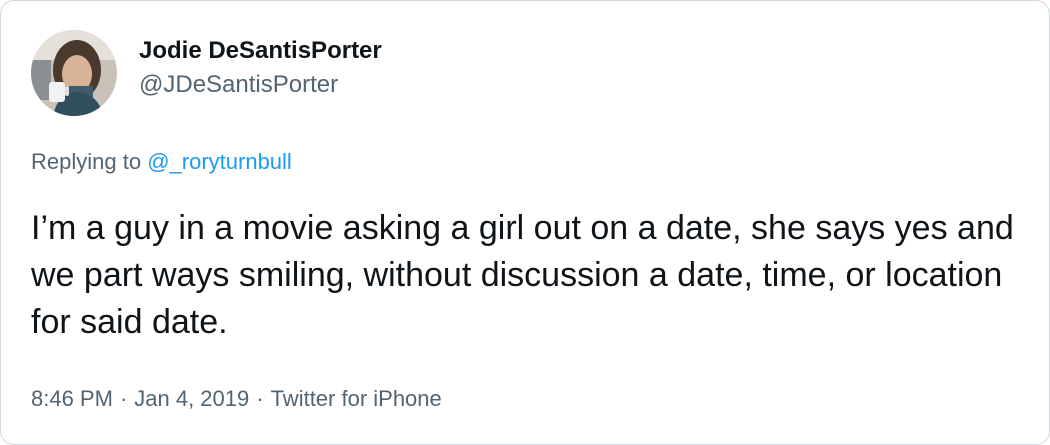 The width and height of the screenshot is (1050, 445). I want to click on avatar-photo, so click(74, 73).